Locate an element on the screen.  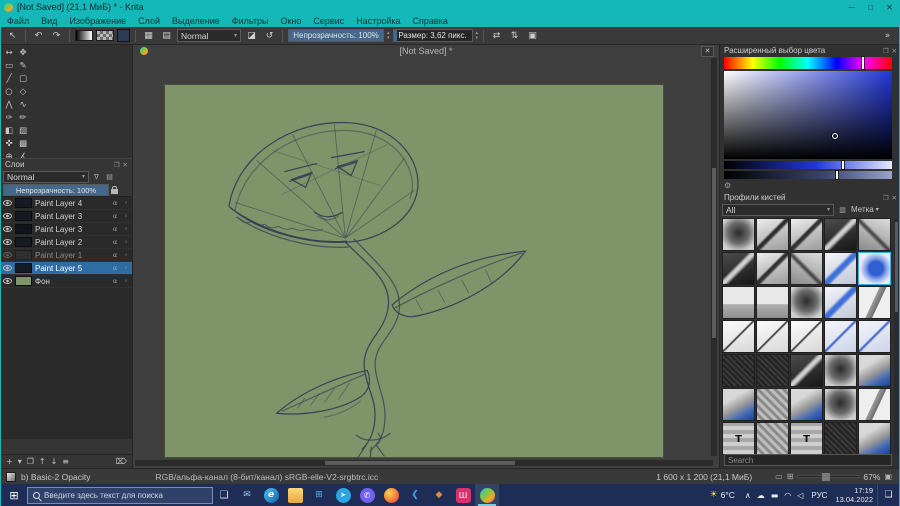
float-docker-icon: ❐ is located at coordinates (886, 198).